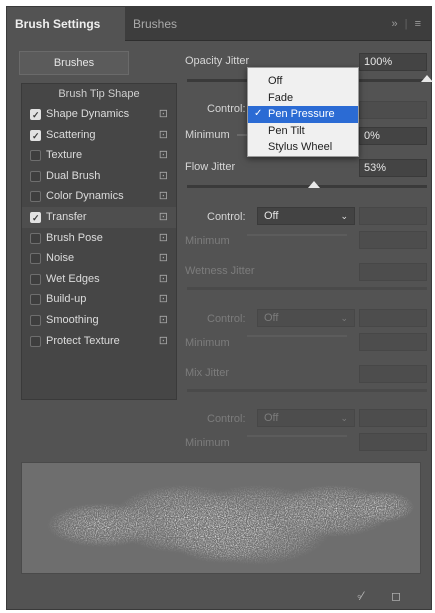 The height and width of the screenshot is (613, 435). I want to click on list-item-label: Shape Dynamics, so click(88, 114).